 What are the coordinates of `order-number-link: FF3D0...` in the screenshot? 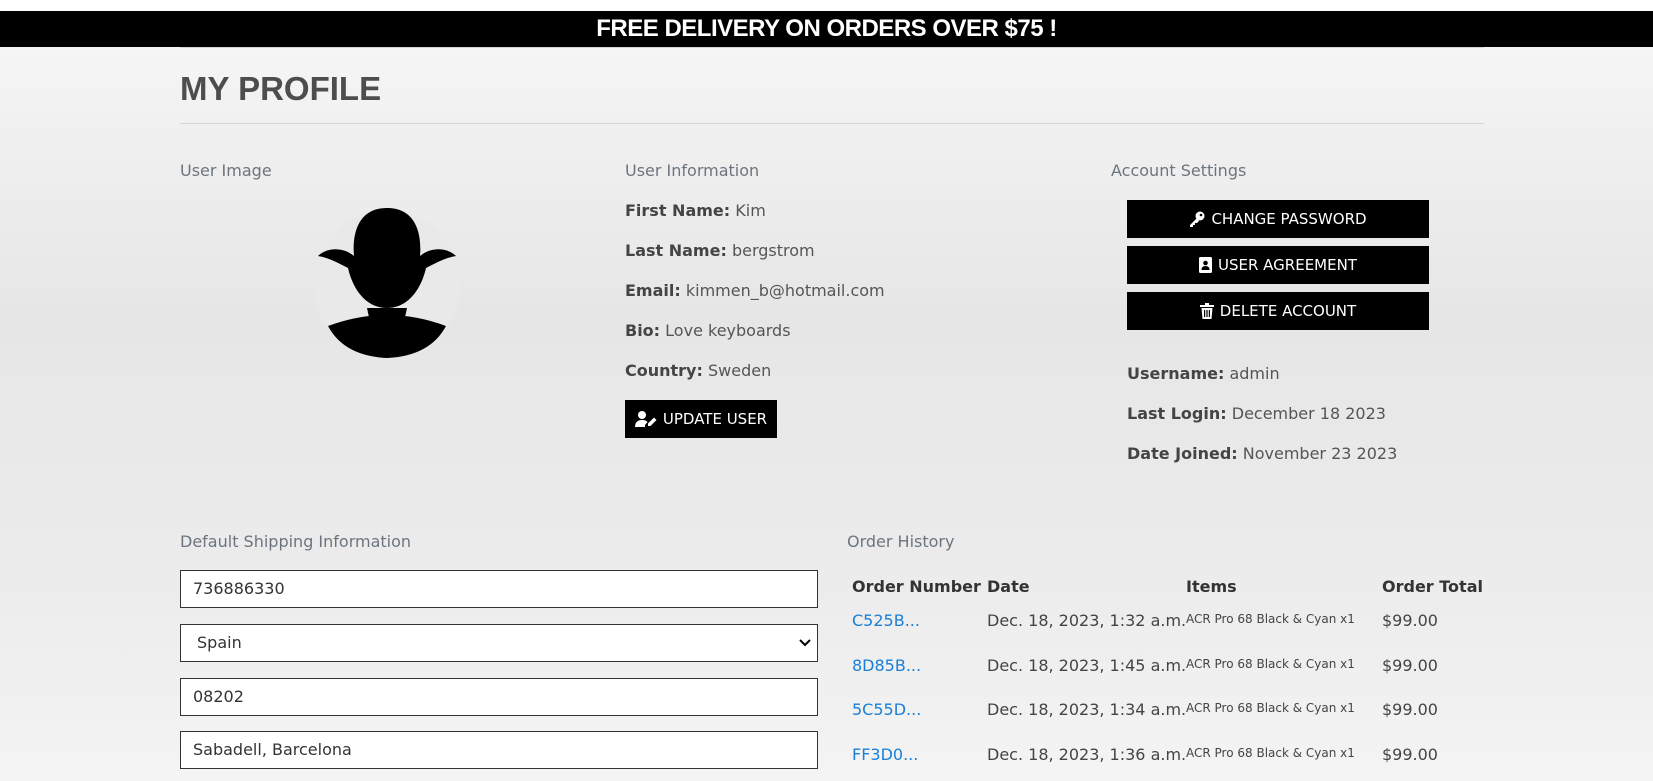 It's located at (885, 754).